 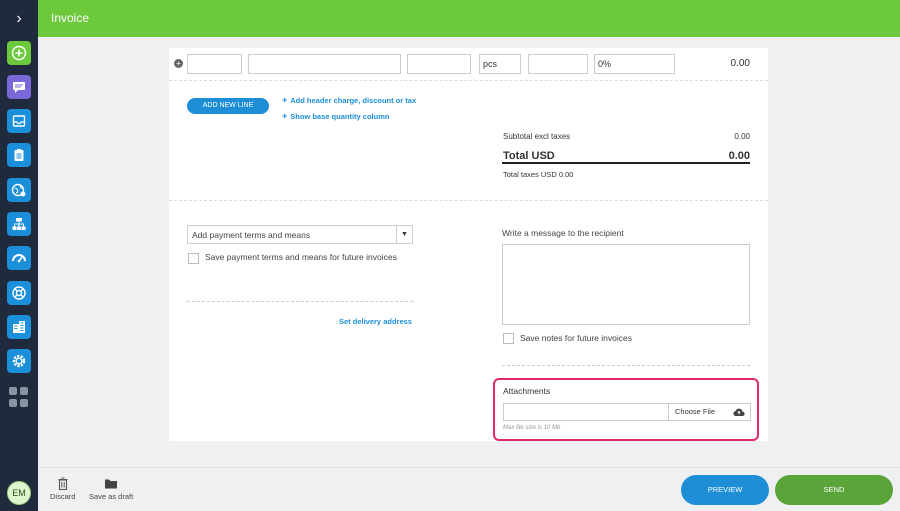 I want to click on attachments-hint: Max file size is 10 Mb, so click(x=532, y=428).